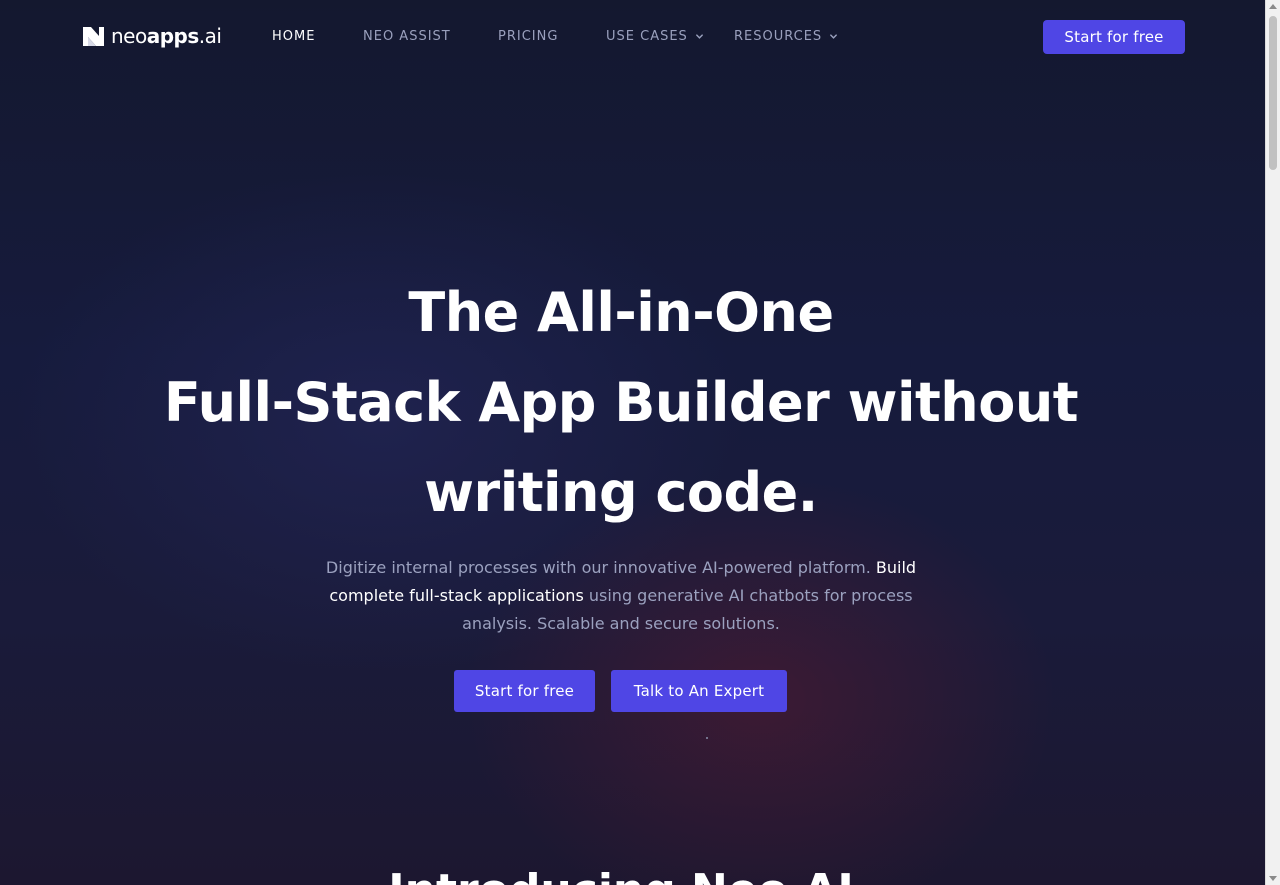  Describe the element at coordinates (524, 691) in the screenshot. I see `start-for-free-button: Start for free` at that location.